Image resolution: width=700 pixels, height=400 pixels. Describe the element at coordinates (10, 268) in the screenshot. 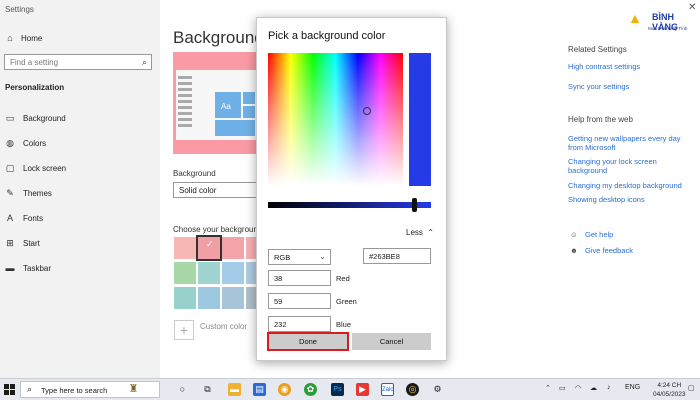

I see `taskbar-icon: ▬` at that location.